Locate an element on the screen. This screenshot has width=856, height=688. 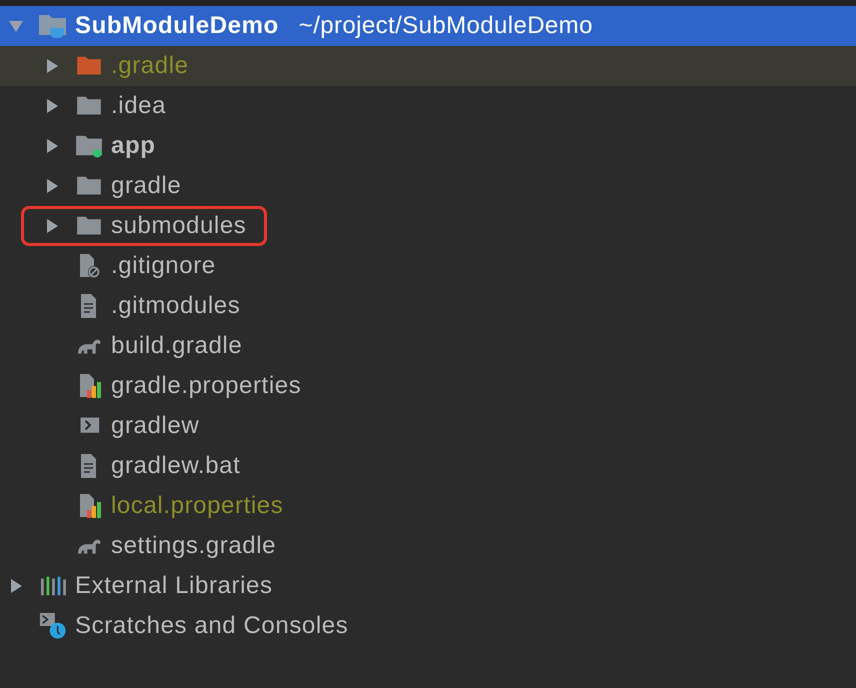
item-name: .gitmodules is located at coordinates (175, 306).